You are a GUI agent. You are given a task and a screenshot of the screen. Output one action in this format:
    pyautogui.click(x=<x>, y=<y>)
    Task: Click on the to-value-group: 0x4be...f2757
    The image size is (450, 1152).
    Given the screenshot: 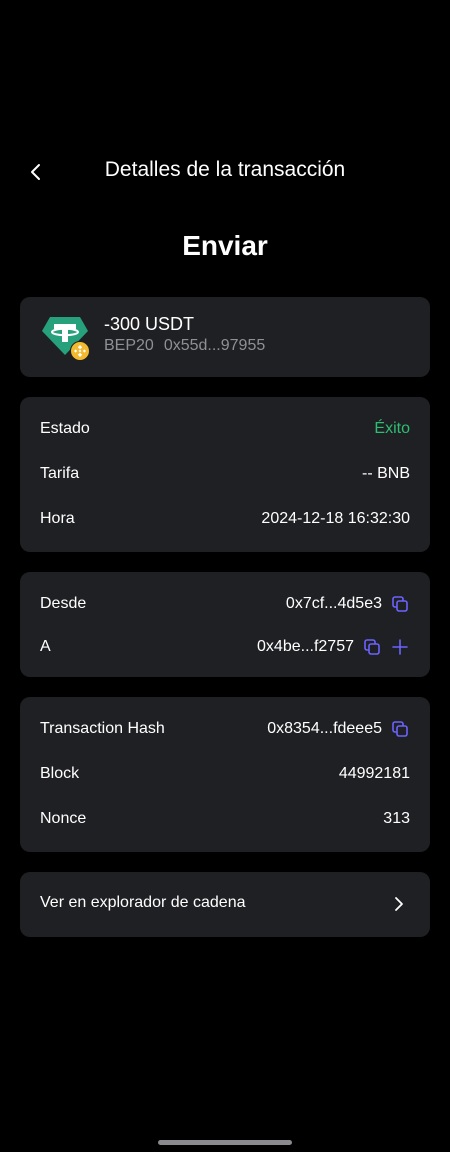 What is the action you would take?
    pyautogui.click(x=333, y=647)
    